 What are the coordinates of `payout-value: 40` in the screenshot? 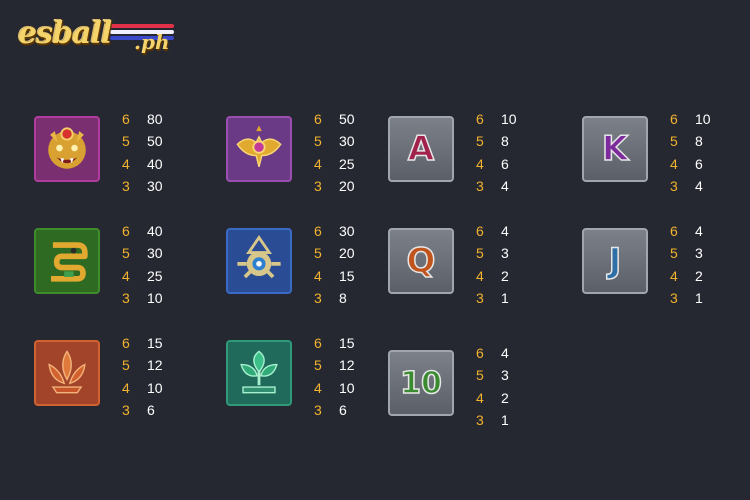 It's located at (155, 163).